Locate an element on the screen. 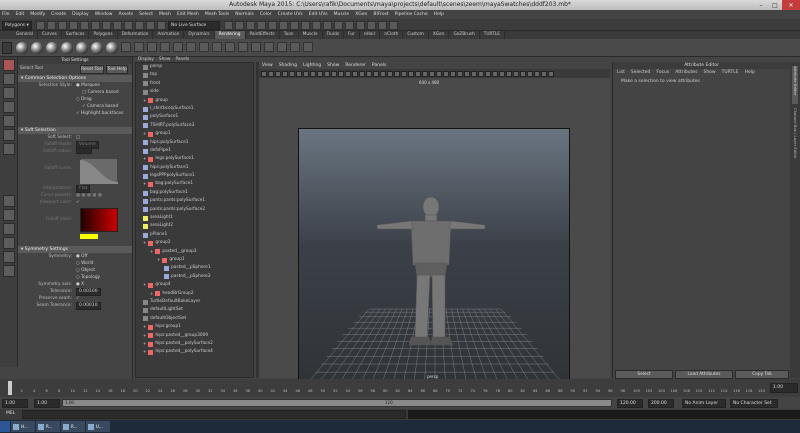  outliner-item: + legs:polySurface1 is located at coordinates (194, 159).